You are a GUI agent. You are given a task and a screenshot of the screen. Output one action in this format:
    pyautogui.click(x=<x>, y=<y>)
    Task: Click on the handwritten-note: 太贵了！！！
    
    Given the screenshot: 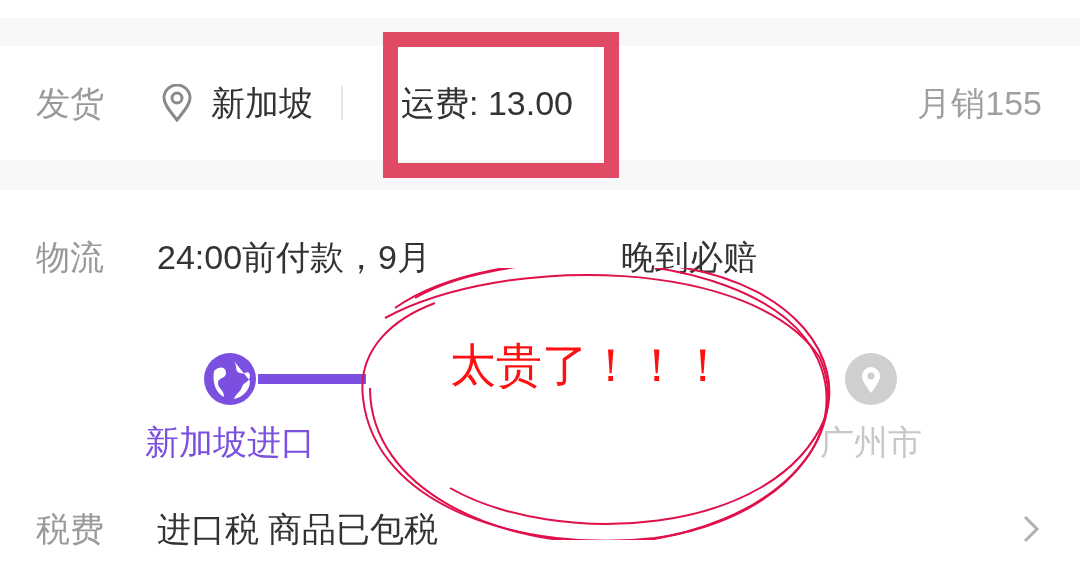 What is the action you would take?
    pyautogui.click(x=588, y=365)
    